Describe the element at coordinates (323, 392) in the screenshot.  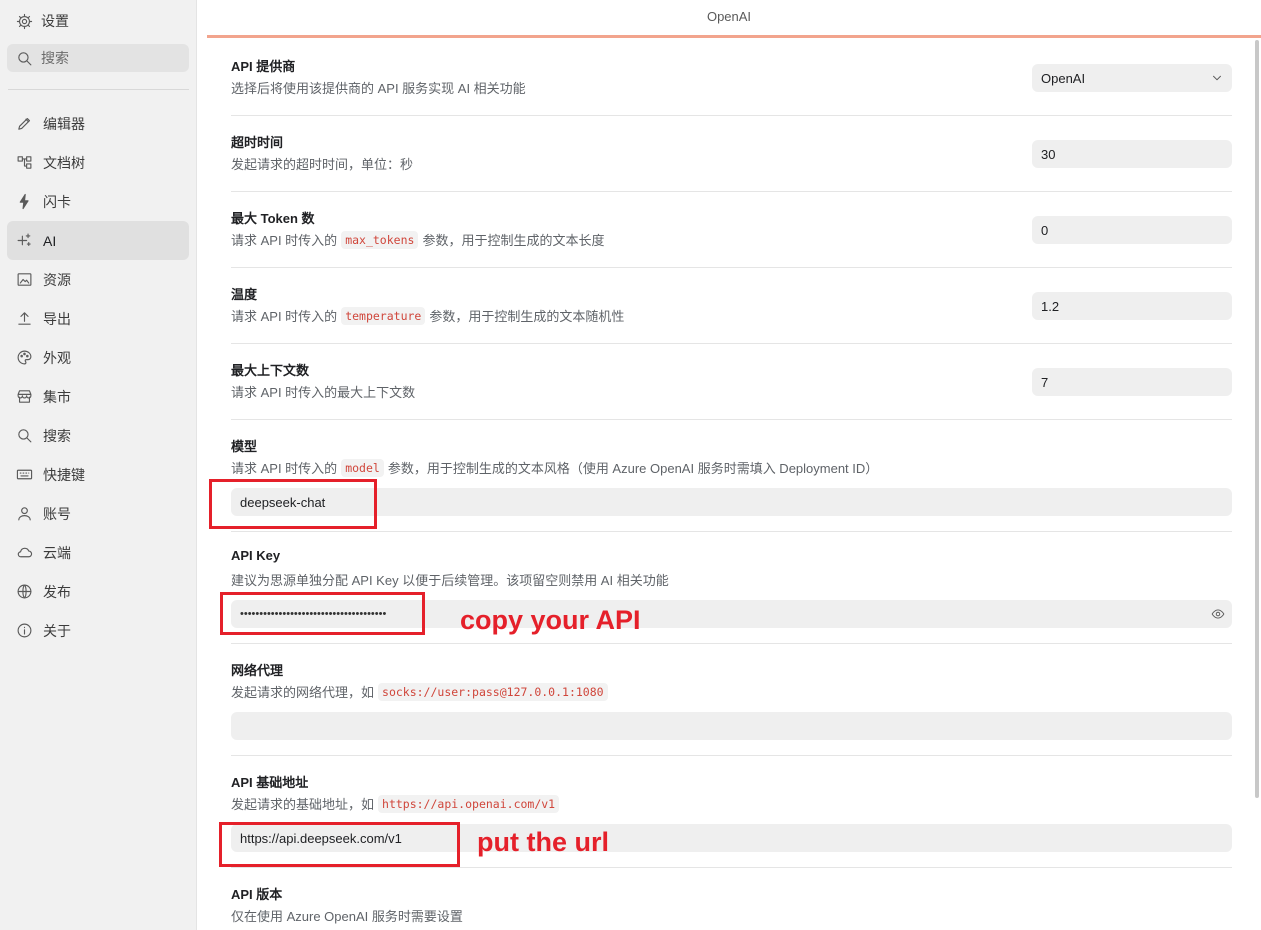
I see `max-context-desc: 请求 API 时传入的最大上下文数` at that location.